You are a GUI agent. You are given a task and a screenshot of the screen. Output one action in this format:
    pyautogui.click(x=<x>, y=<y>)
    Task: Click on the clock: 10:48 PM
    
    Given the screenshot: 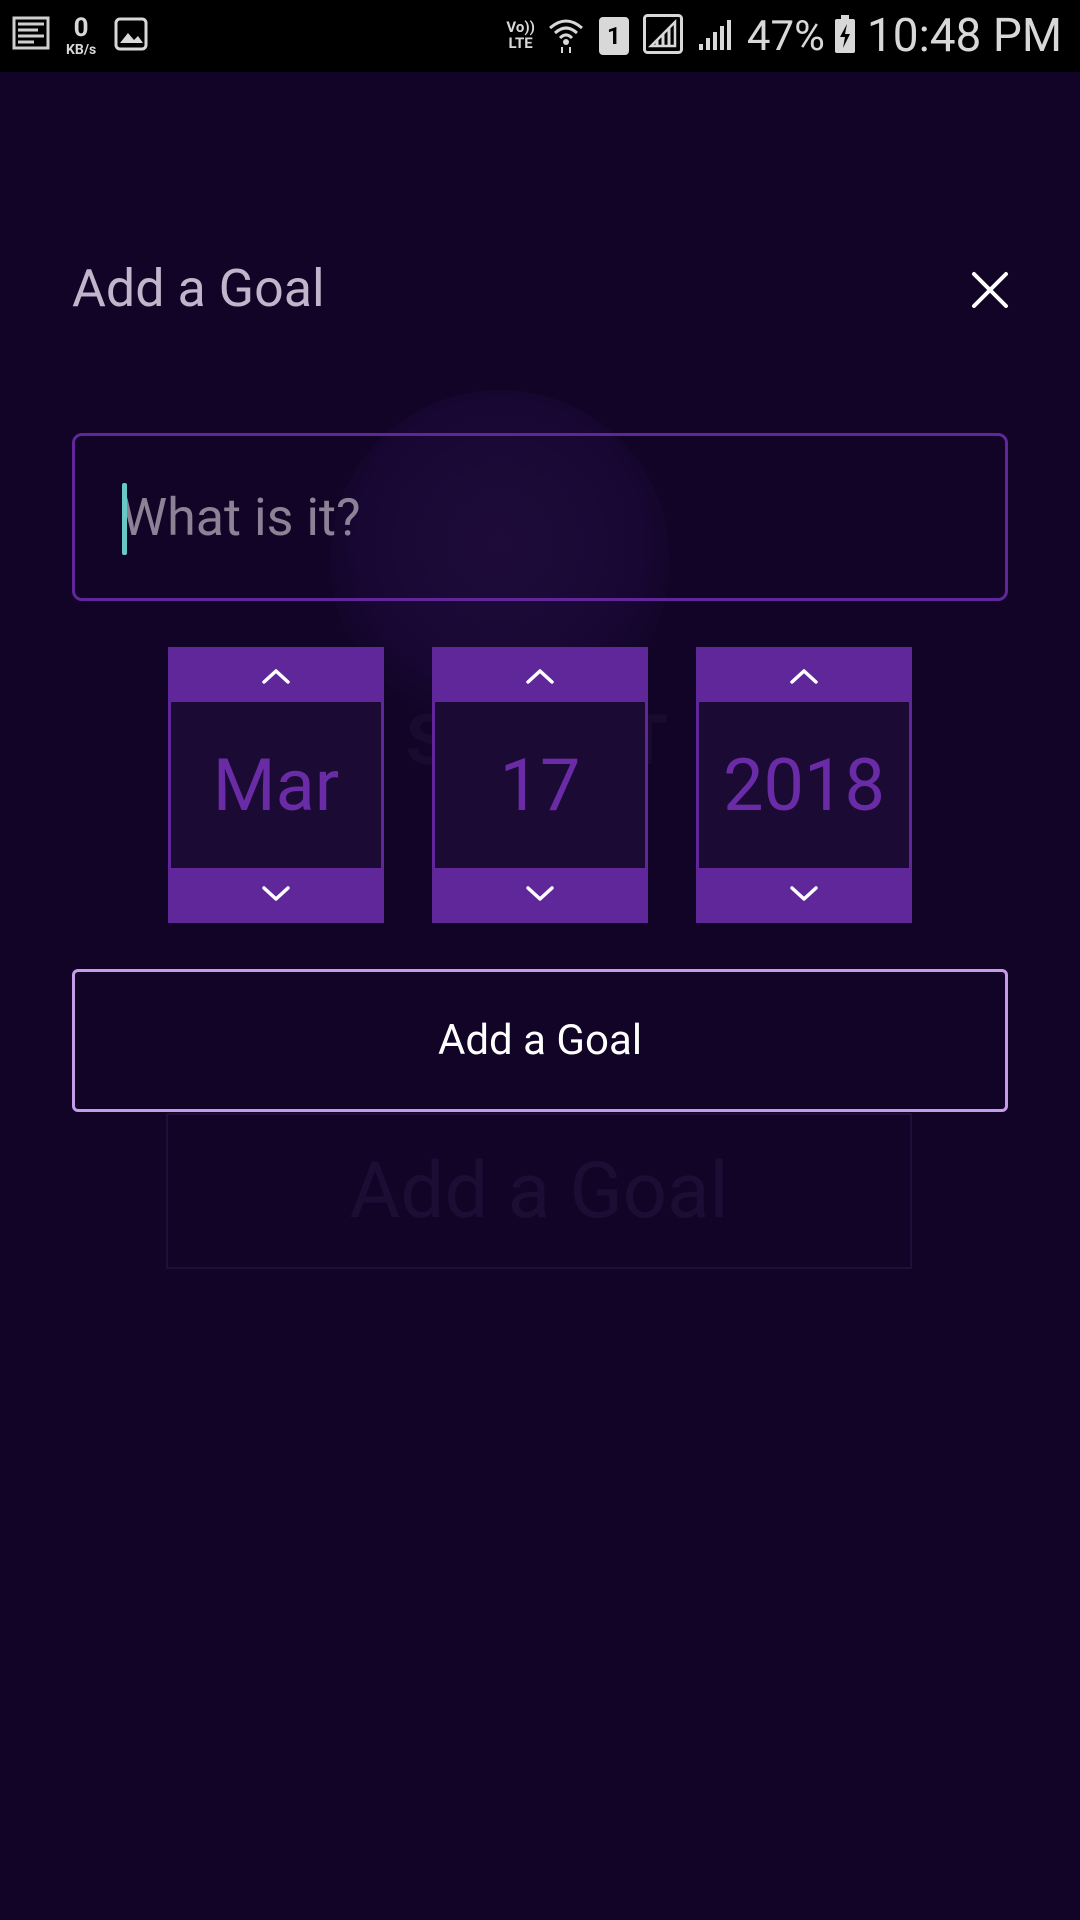 What is the action you would take?
    pyautogui.click(x=964, y=36)
    